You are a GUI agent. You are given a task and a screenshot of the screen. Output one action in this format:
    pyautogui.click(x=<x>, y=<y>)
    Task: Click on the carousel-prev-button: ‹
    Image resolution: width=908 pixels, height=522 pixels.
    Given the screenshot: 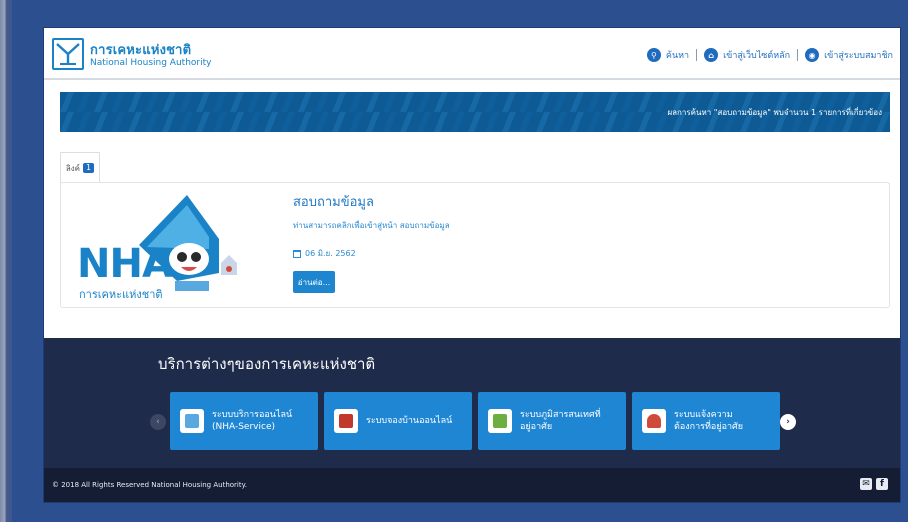 What is the action you would take?
    pyautogui.click(x=158, y=422)
    